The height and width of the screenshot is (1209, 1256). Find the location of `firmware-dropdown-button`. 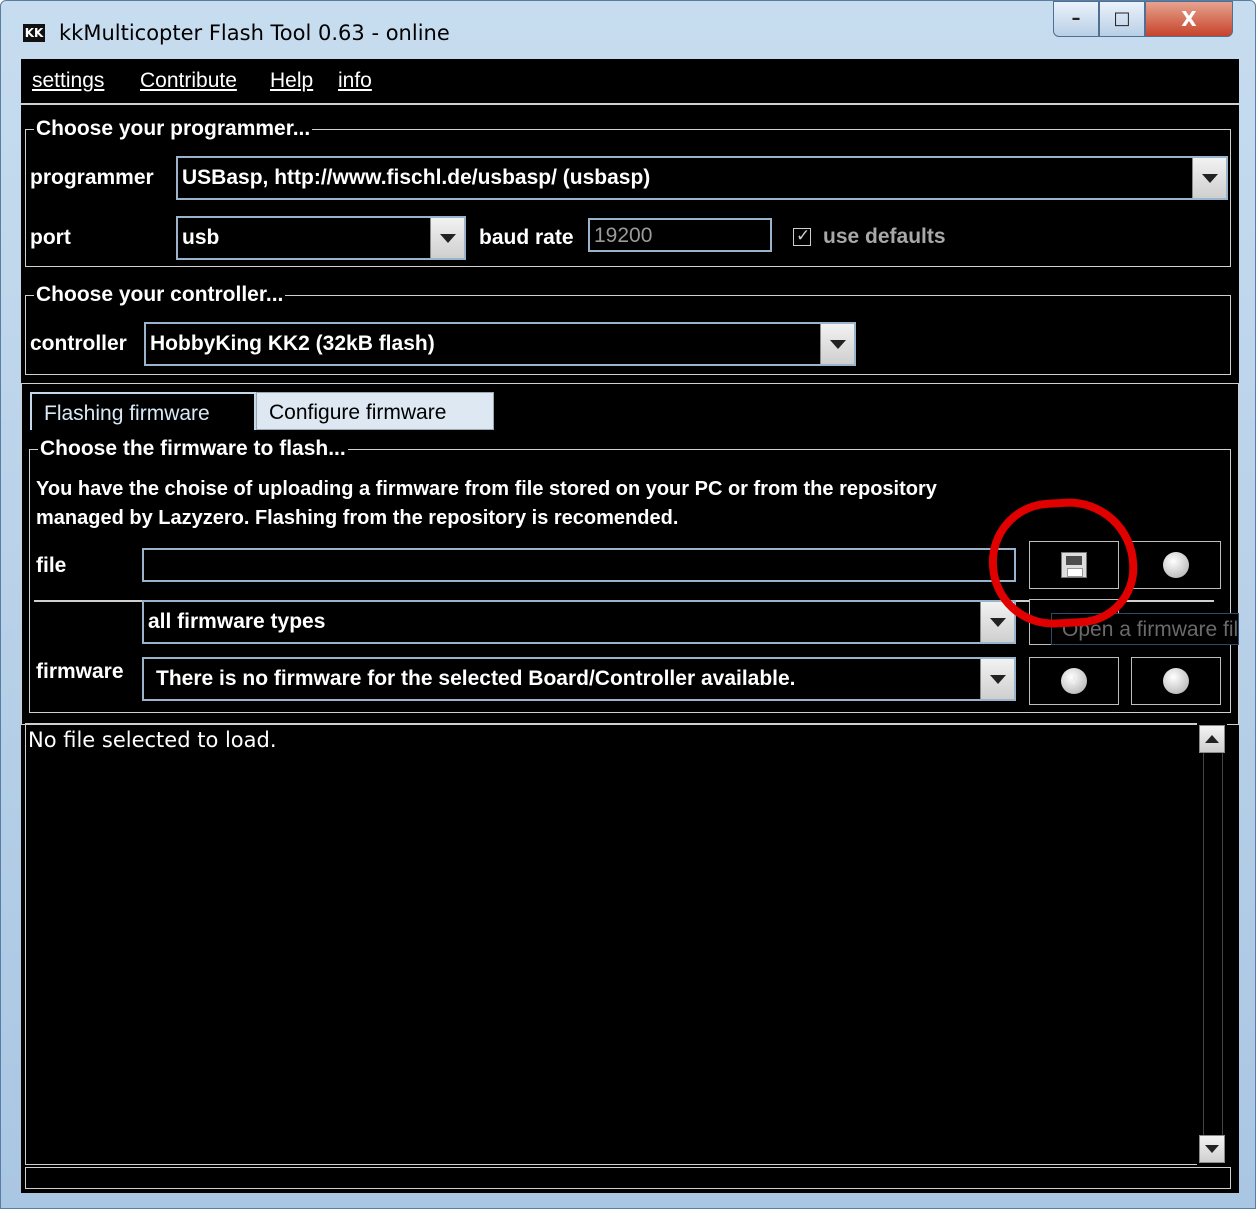

firmware-dropdown-button is located at coordinates (997, 679).